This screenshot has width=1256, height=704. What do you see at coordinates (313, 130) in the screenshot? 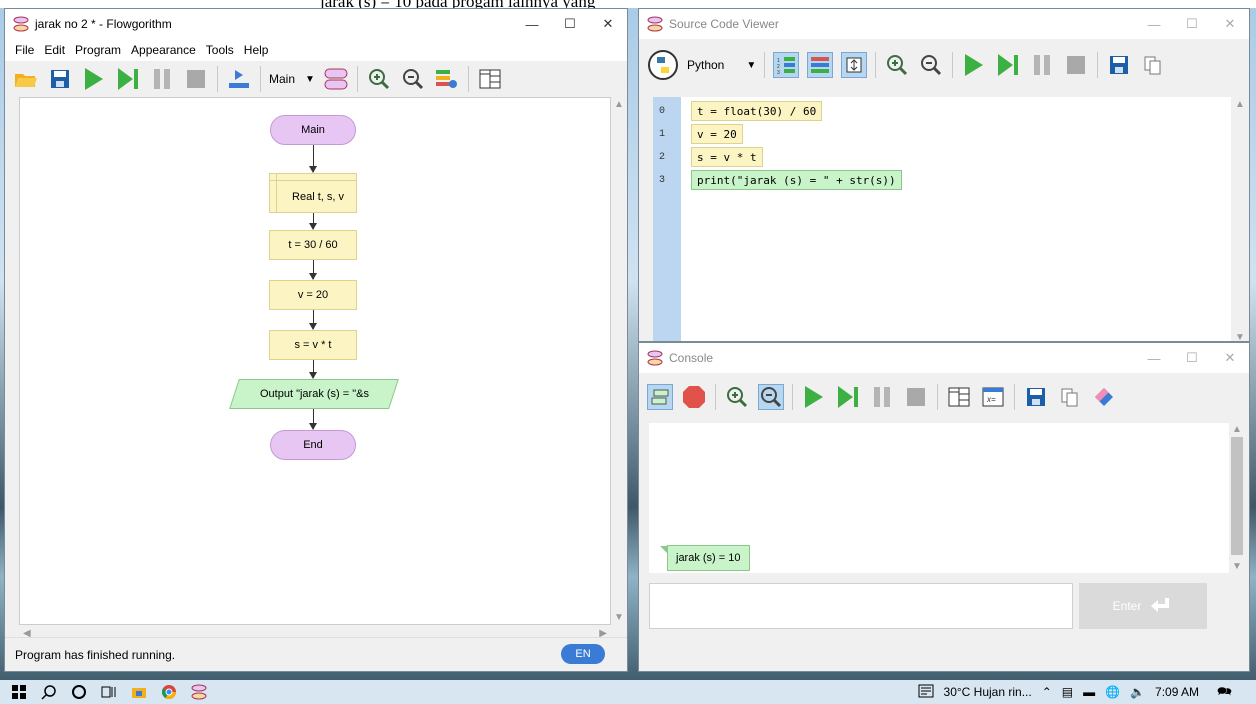
I see `flowchart-start: Main` at bounding box center [313, 130].